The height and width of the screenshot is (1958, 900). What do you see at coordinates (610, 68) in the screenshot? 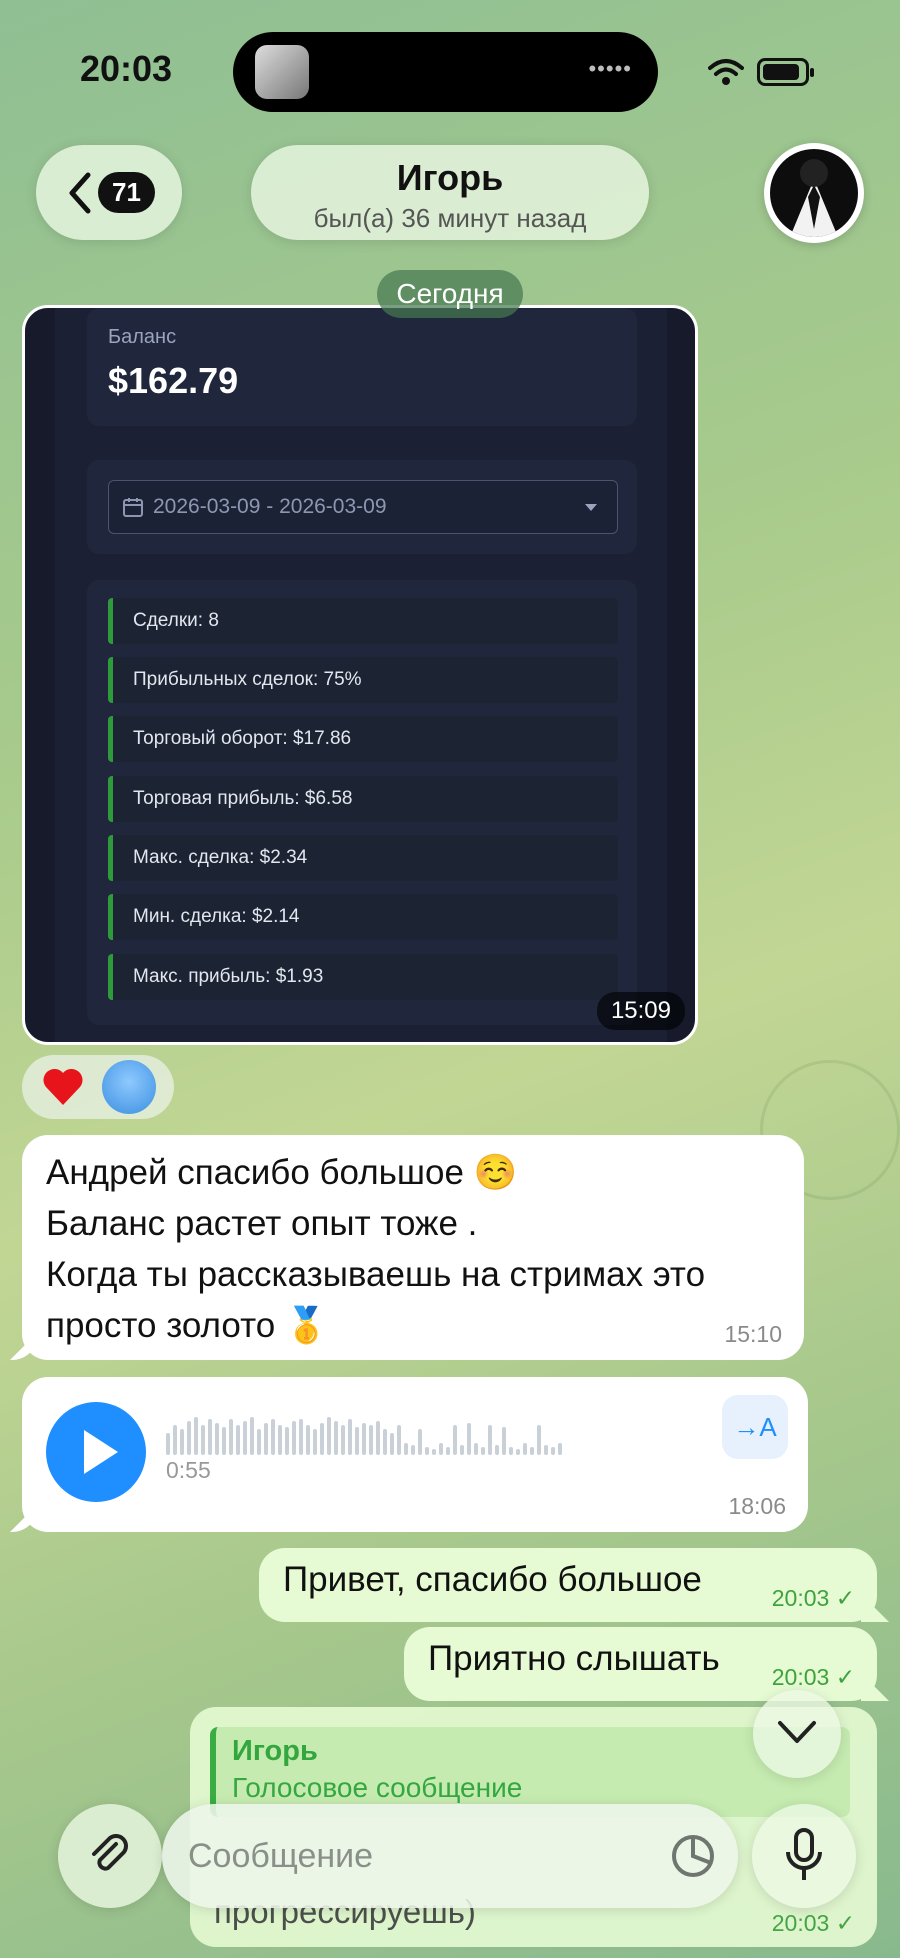
I see `waveform-indicator-icon: •••••` at bounding box center [610, 68].